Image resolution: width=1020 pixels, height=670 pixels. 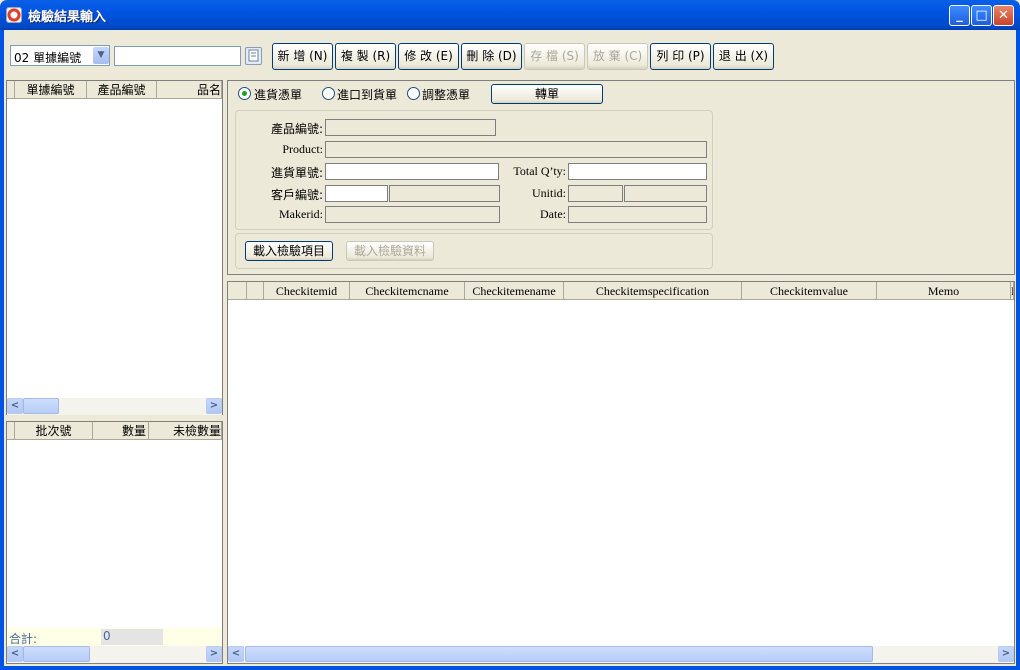 What do you see at coordinates (410, 127) in the screenshot?
I see `product-no-field` at bounding box center [410, 127].